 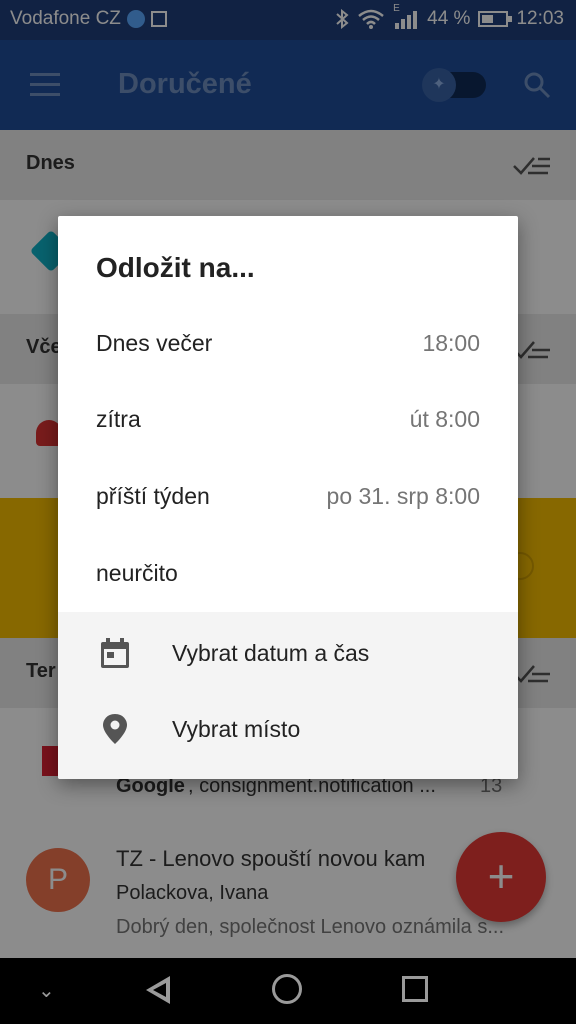 I want to click on chevron-down-icon: ⌄, so click(x=46, y=990).